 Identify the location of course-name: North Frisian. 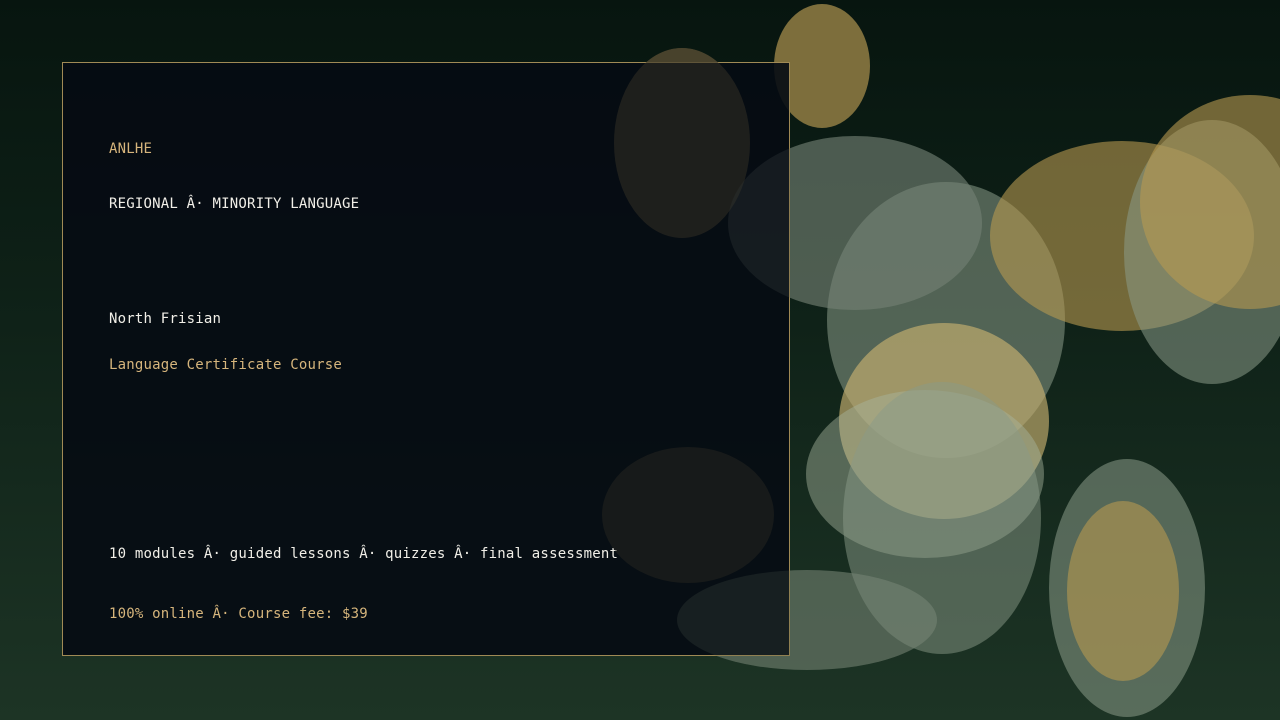
(165, 319).